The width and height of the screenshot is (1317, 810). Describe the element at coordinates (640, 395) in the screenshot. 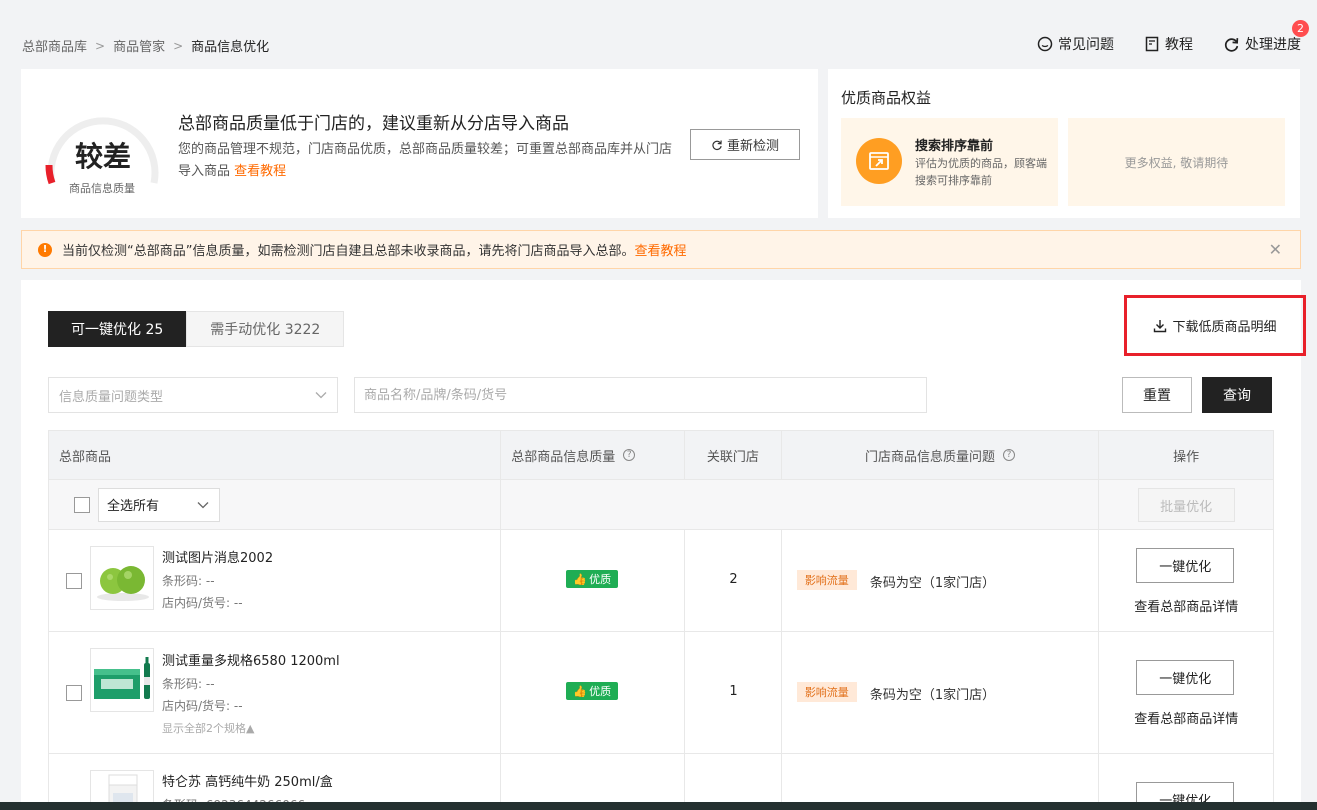

I see `search-input` at that location.